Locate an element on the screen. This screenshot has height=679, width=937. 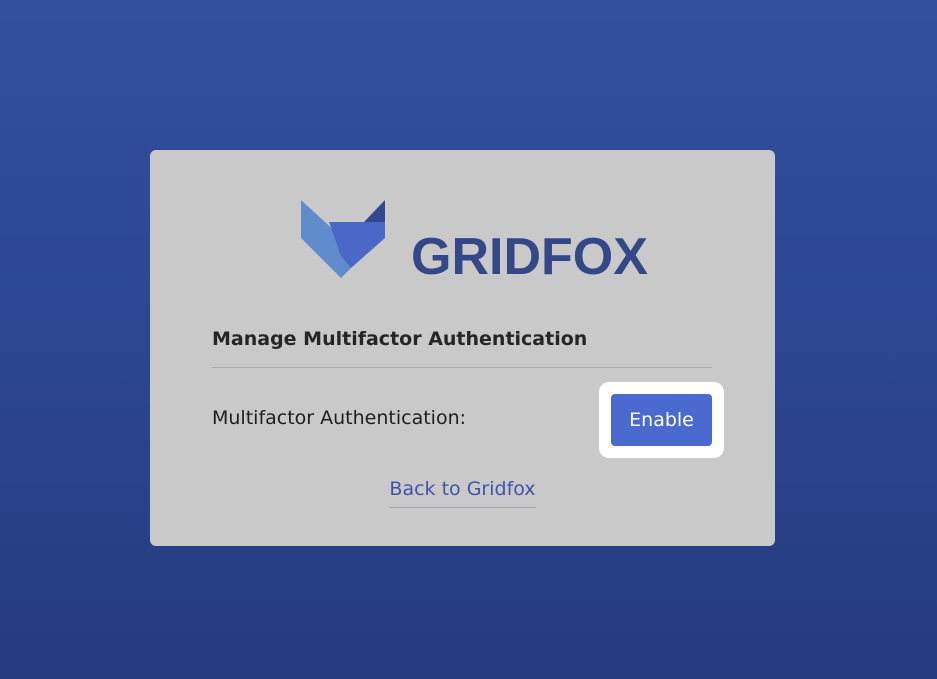
gridfox-logo: GRIDFOX is located at coordinates (473, 240).